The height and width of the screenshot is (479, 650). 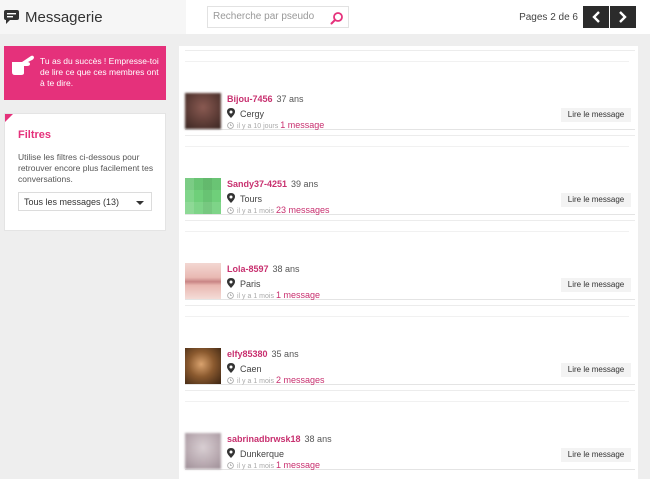 I want to click on chevron-left-icon, so click(x=596, y=17).